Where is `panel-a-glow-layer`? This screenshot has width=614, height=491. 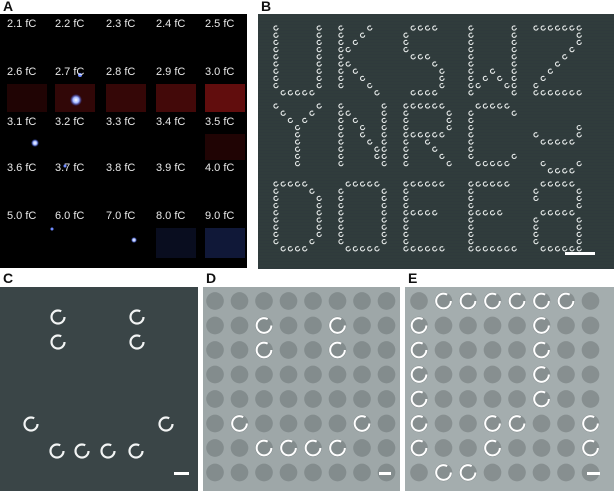
panel-a-glow-layer is located at coordinates (126, 165).